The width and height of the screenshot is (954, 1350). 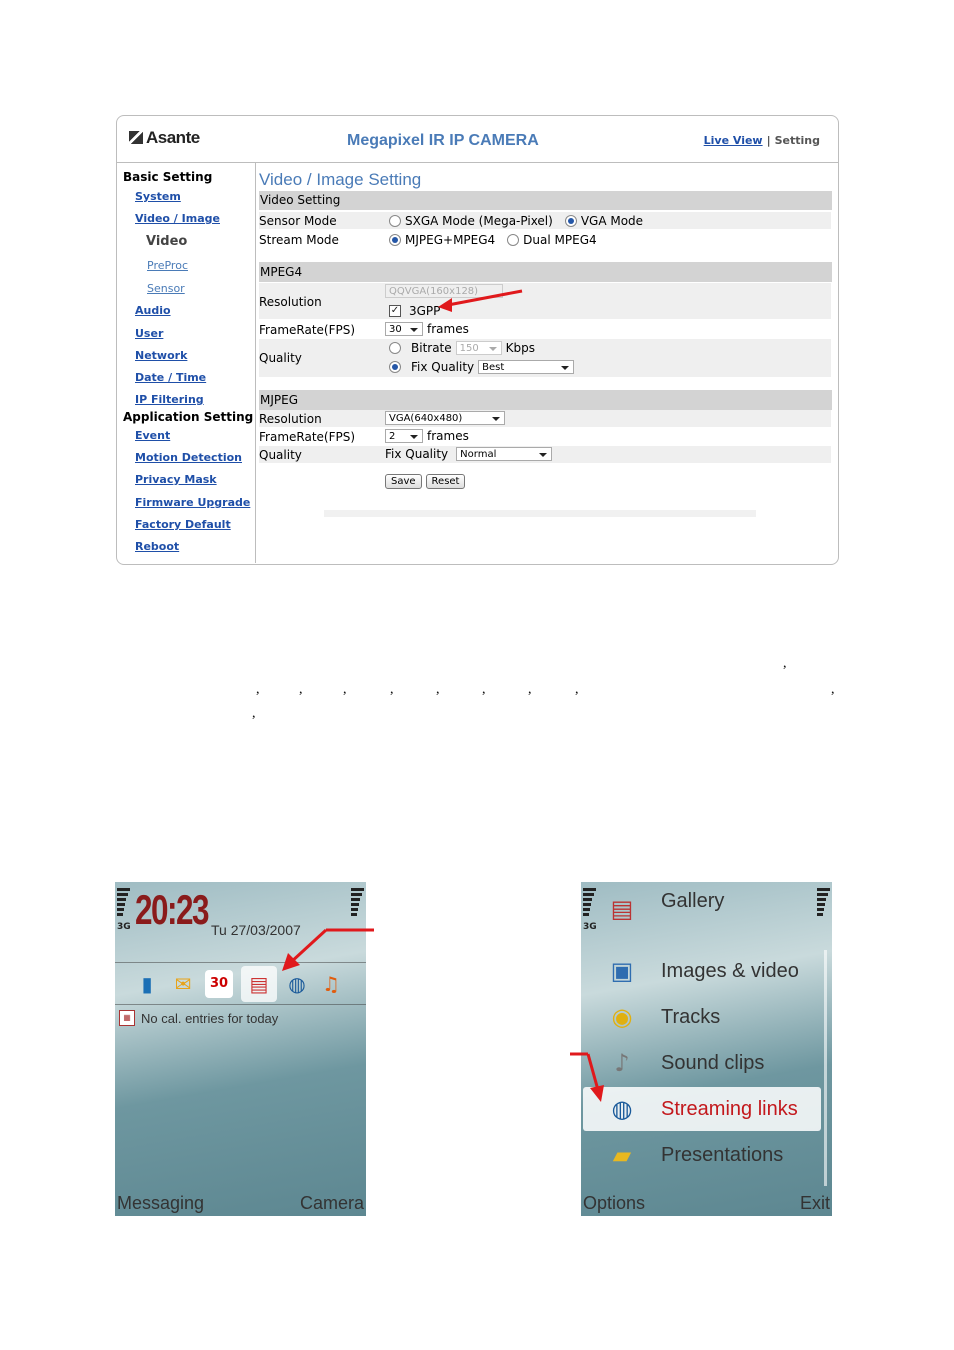 What do you see at coordinates (290, 419) in the screenshot?
I see `mjpeg-resolution-label: Resolution` at bounding box center [290, 419].